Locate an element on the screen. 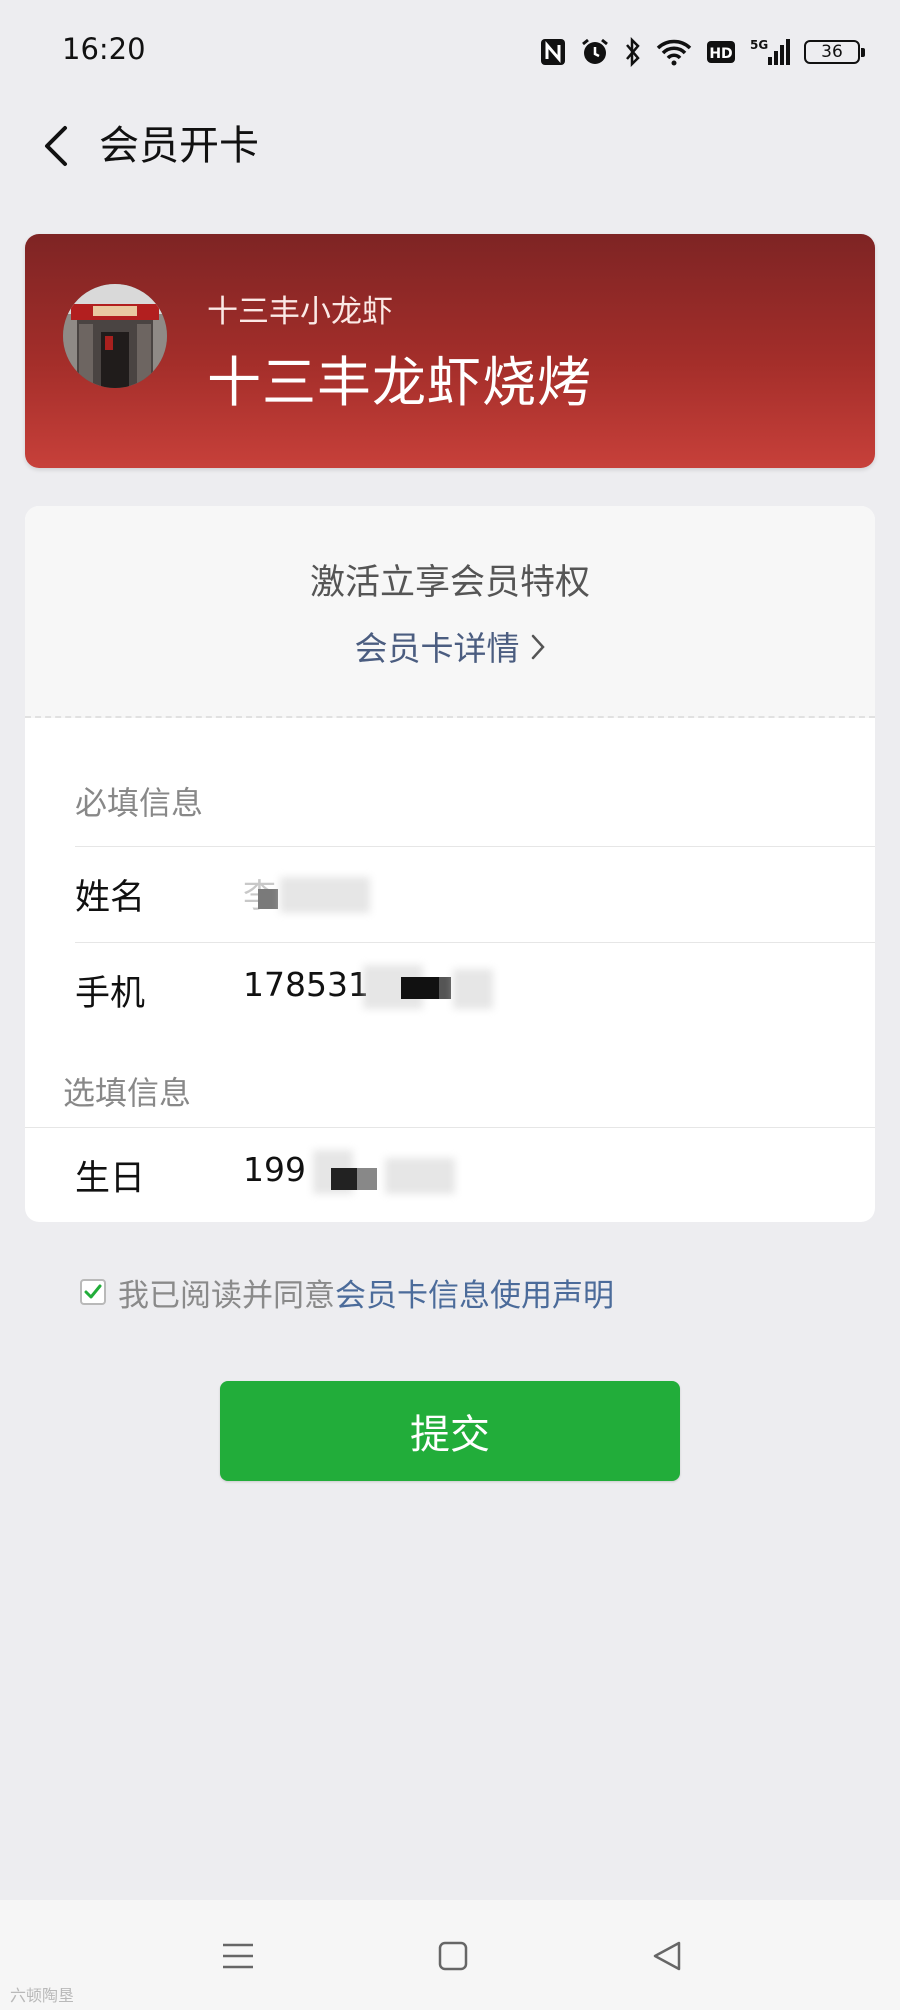 The height and width of the screenshot is (2010, 900). system-navigation-bar is located at coordinates (450, 1955).